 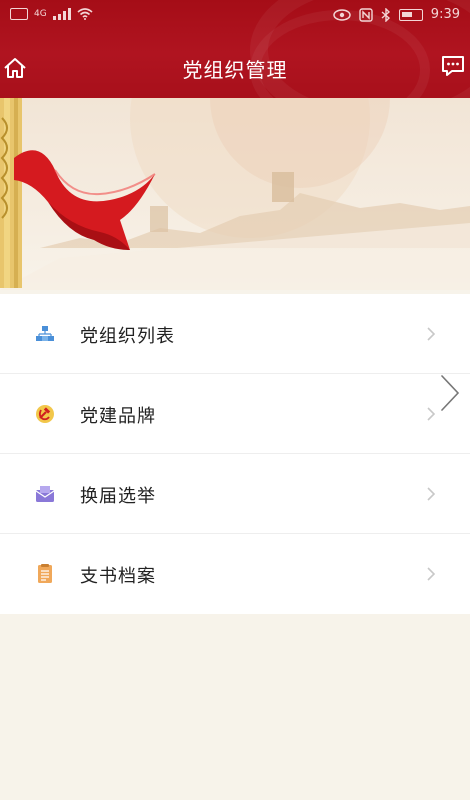 What do you see at coordinates (127, 336) in the screenshot?
I see `menu-item-label: 党组织列表` at bounding box center [127, 336].